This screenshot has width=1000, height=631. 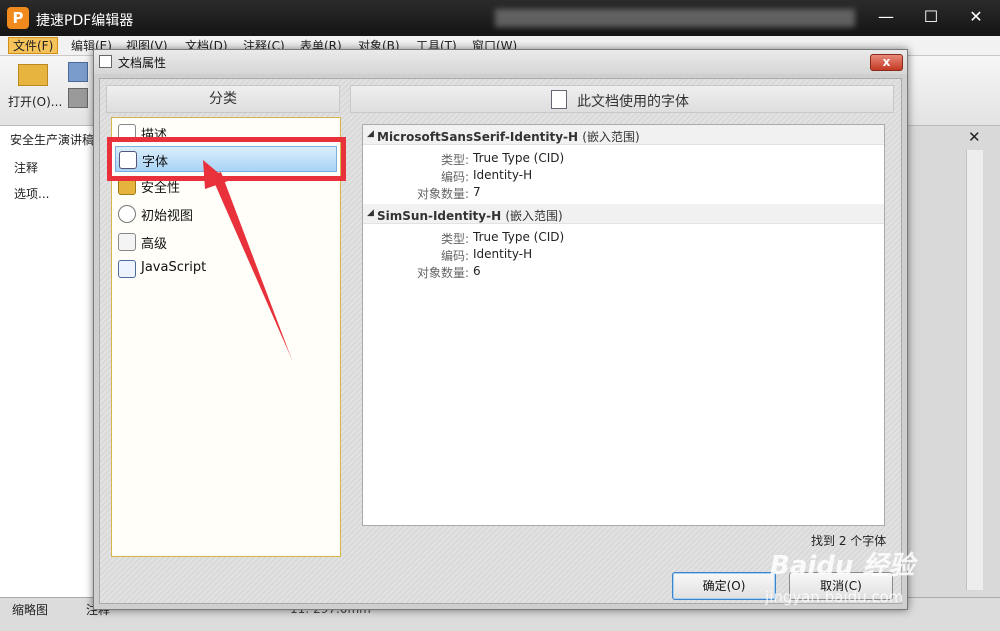 What do you see at coordinates (248, 261) in the screenshot?
I see `annotation-arrow` at bounding box center [248, 261].